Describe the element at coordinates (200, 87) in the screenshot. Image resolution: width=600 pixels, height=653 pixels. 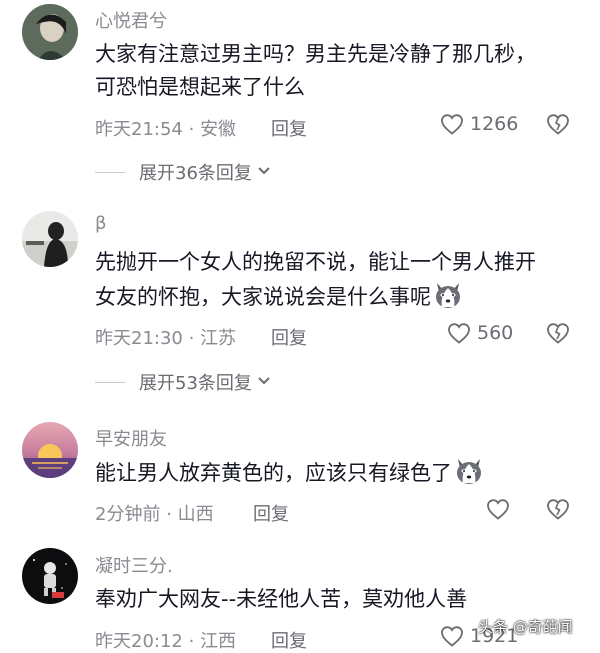
I see `comment-text-line: 可恐怕是想起来了什么` at that location.